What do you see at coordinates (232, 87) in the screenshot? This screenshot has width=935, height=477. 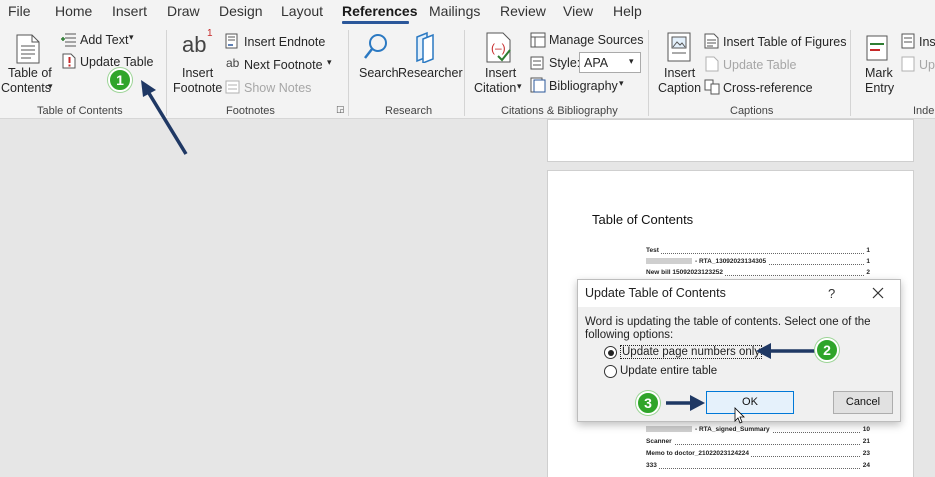 I see `show-notes-icon` at bounding box center [232, 87].